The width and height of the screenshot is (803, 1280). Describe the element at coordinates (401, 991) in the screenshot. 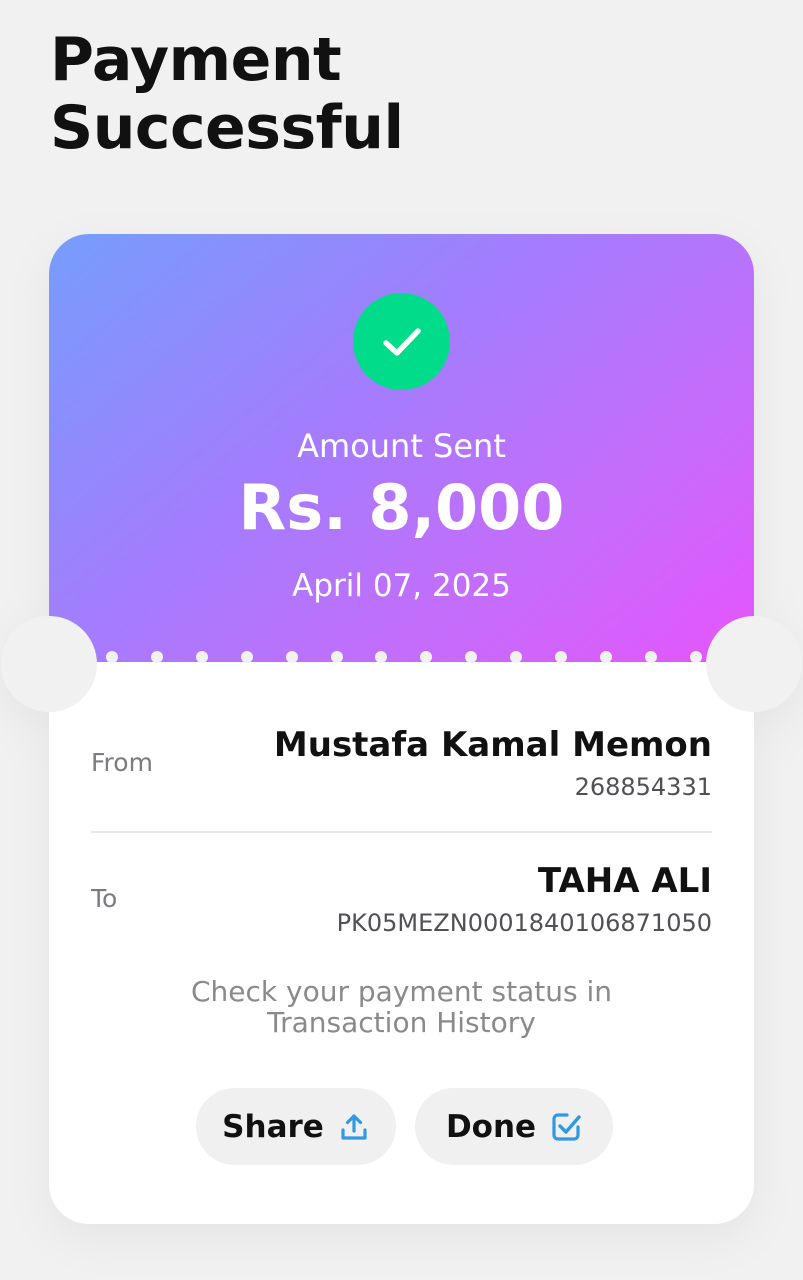

I see `status-note-line1: Check your payment status in` at that location.